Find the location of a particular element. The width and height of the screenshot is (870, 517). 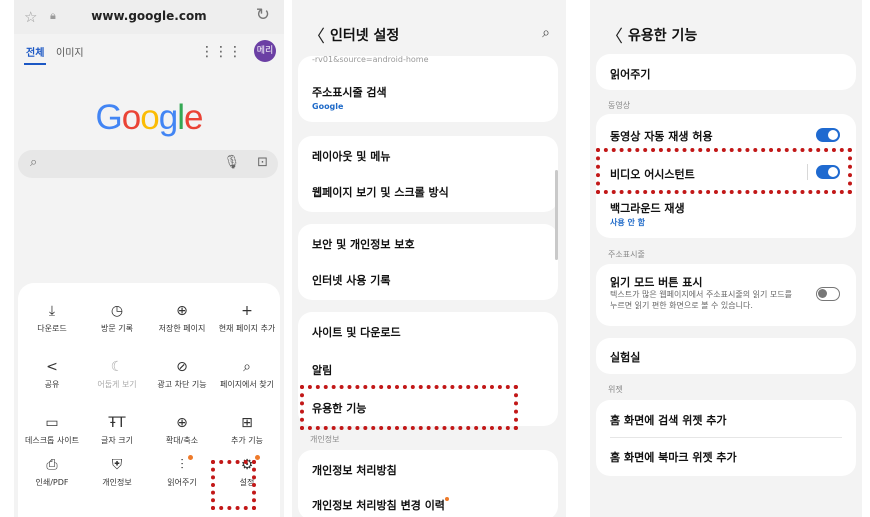

logo-letter: g is located at coordinates (168, 117).